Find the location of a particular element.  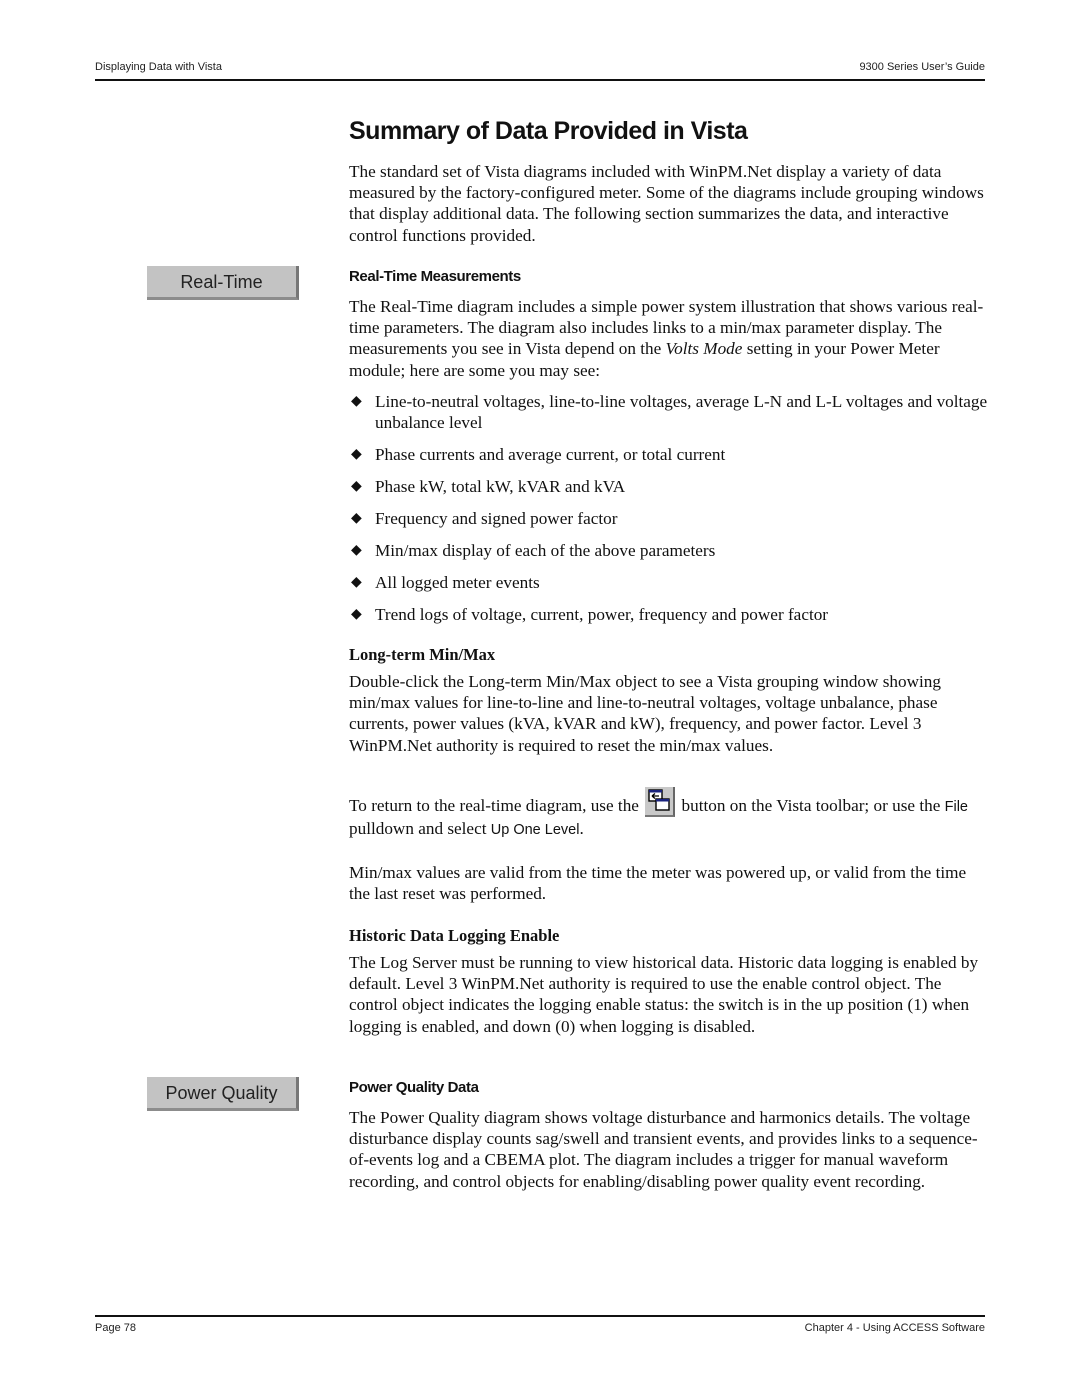

list-item-text: Frequency and signed power factor is located at coordinates (496, 519).